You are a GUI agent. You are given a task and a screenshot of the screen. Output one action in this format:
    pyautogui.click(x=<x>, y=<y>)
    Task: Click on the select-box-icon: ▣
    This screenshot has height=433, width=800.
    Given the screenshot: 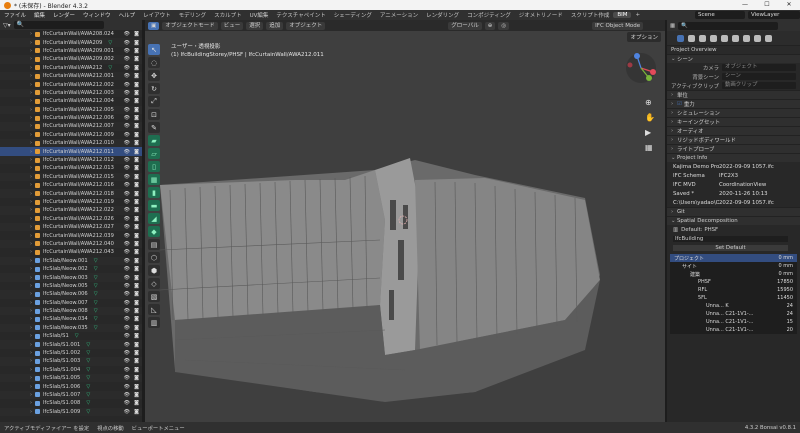 What is the action you would take?
    pyautogui.click(x=154, y=25)
    